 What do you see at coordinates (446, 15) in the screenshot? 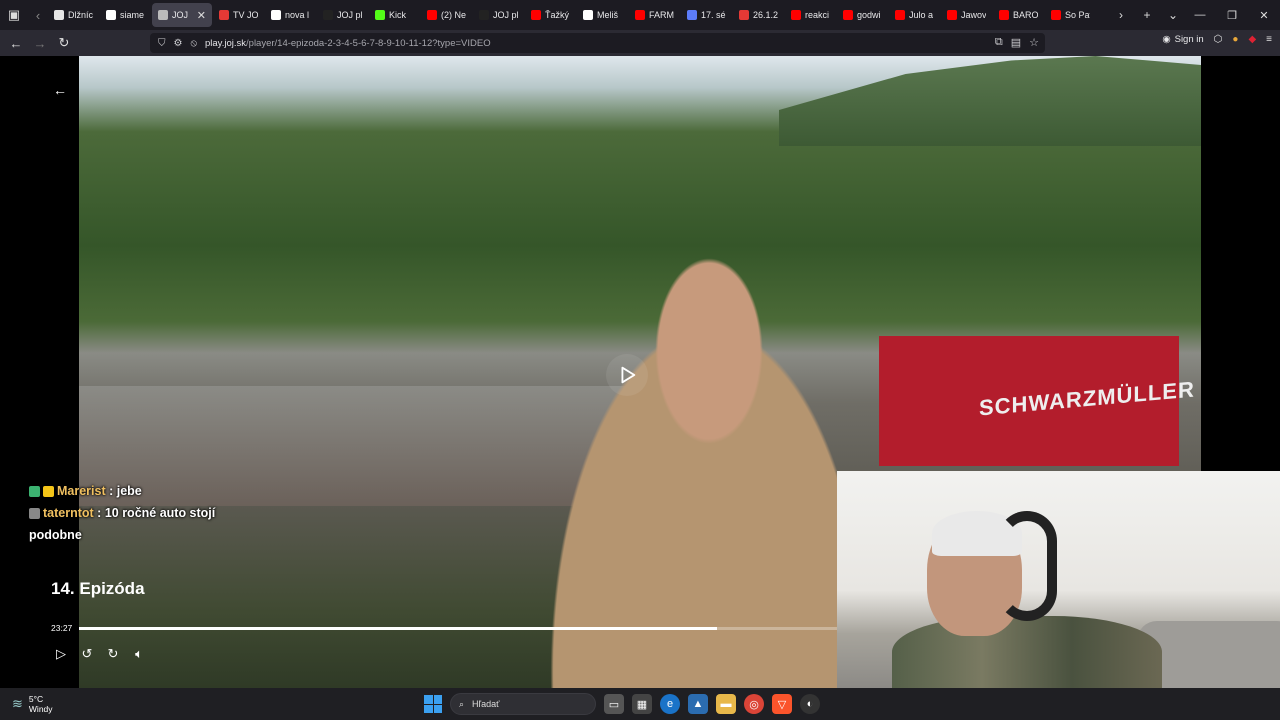
I see `browser-tab: (2) Ne` at bounding box center [446, 15].